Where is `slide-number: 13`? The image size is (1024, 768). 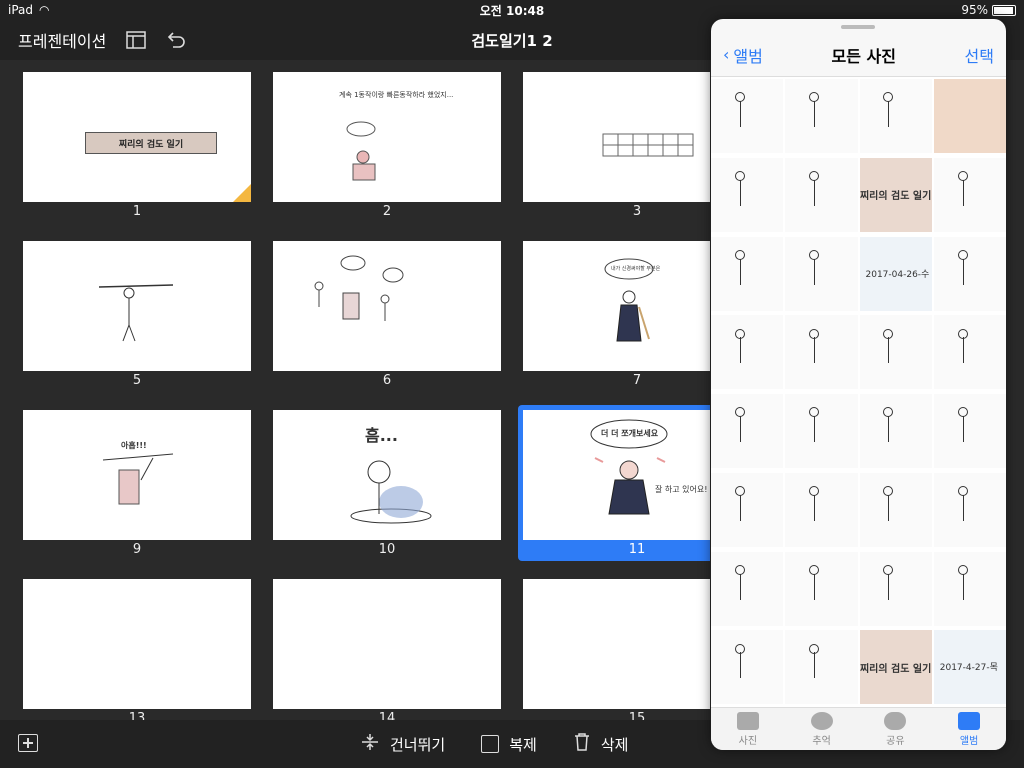 slide-number: 13 is located at coordinates (137, 715).